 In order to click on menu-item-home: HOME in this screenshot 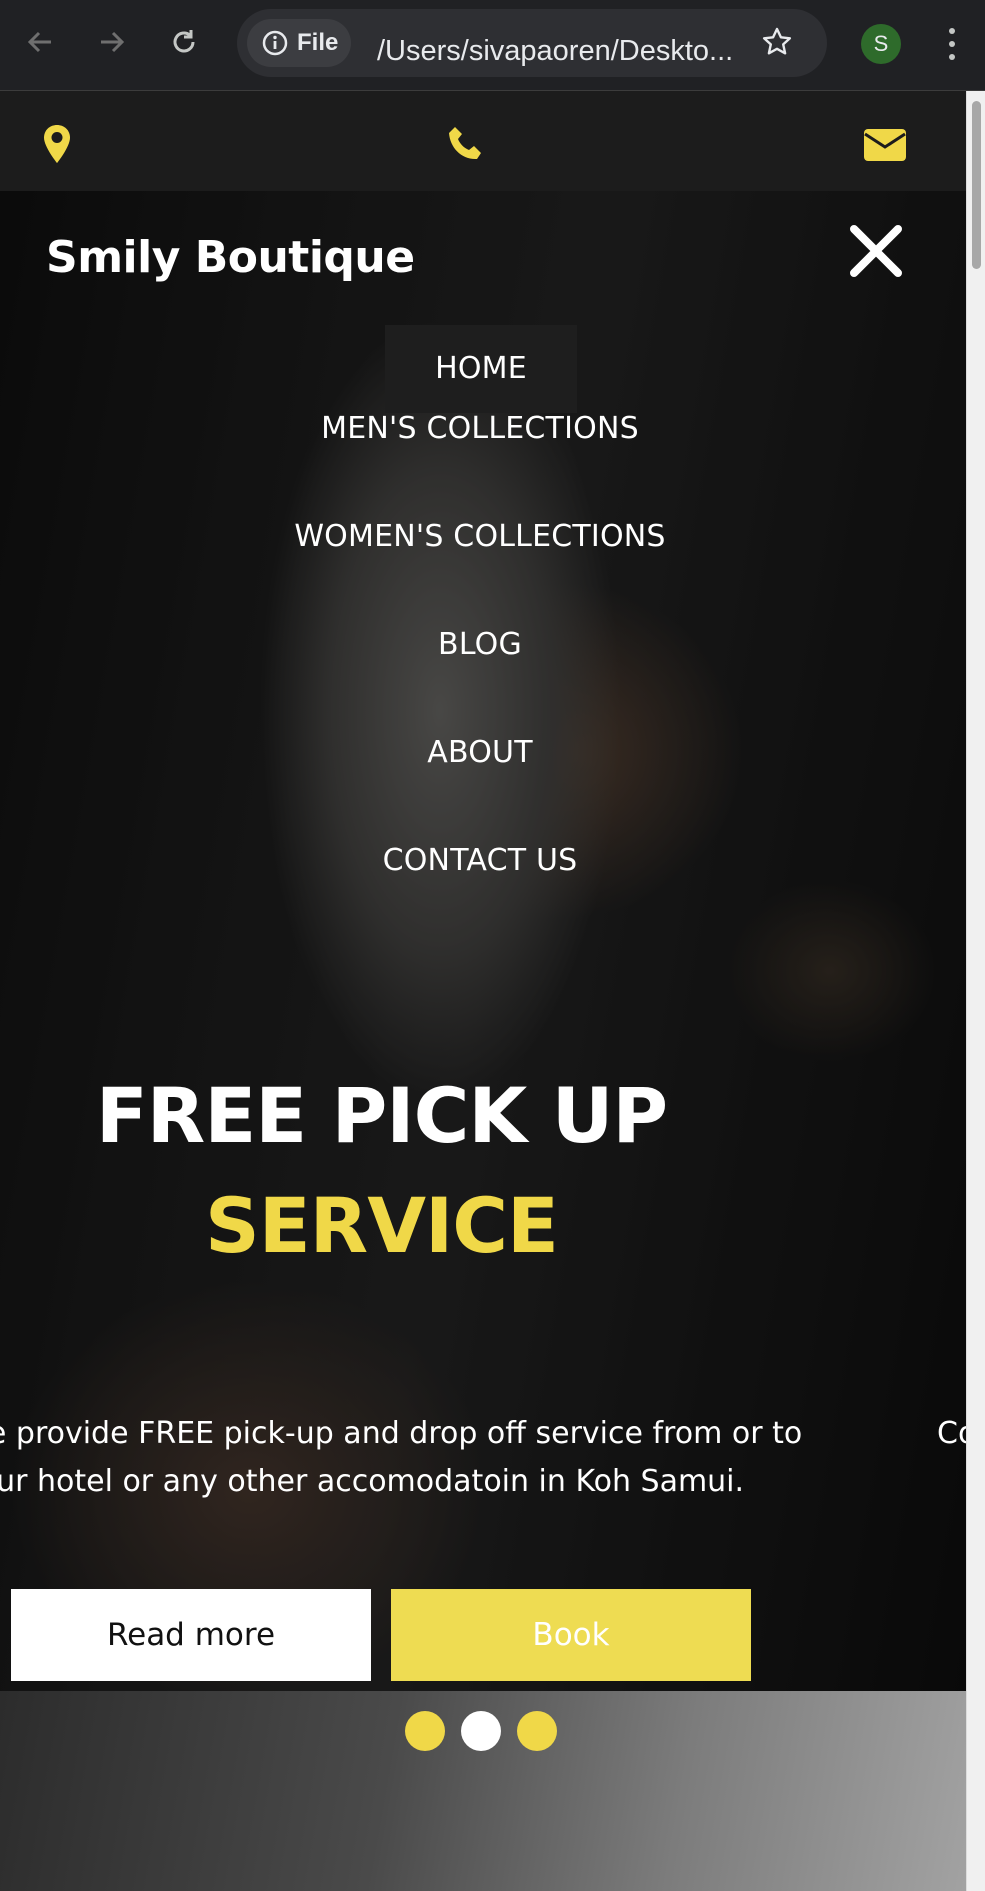, I will do `click(481, 369)`.